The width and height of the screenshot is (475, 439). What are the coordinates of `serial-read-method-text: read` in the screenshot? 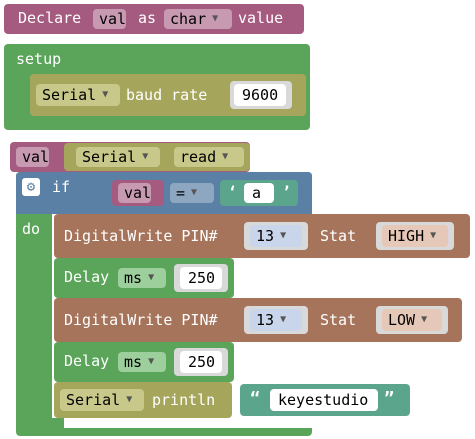 It's located at (198, 157).